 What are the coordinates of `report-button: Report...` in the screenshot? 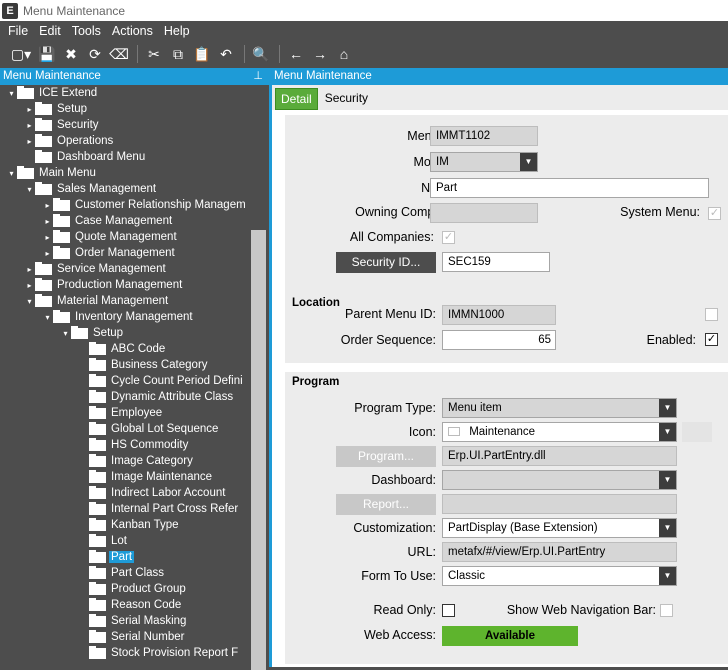 It's located at (386, 504).